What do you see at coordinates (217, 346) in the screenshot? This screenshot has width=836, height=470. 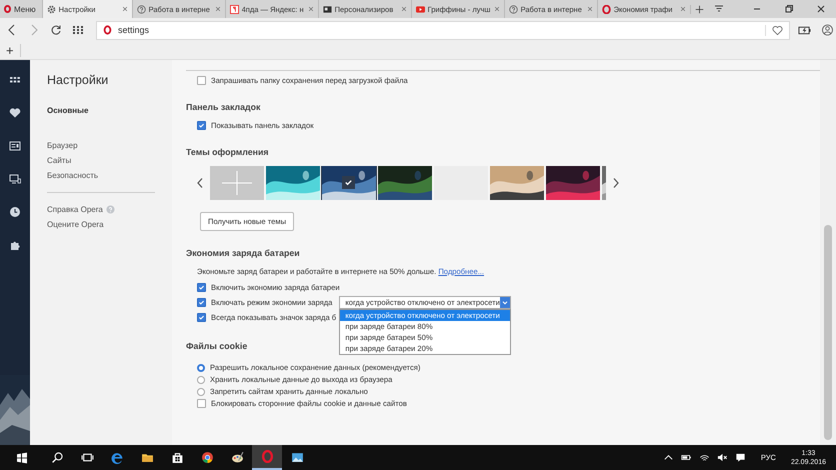 I see `section-heading: Файлы cookie` at bounding box center [217, 346].